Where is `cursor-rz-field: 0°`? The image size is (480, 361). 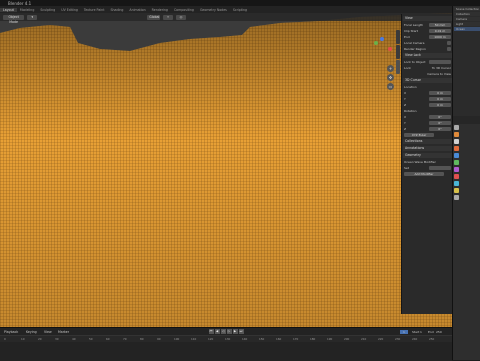 cursor-rz-field: 0° is located at coordinates (440, 128).